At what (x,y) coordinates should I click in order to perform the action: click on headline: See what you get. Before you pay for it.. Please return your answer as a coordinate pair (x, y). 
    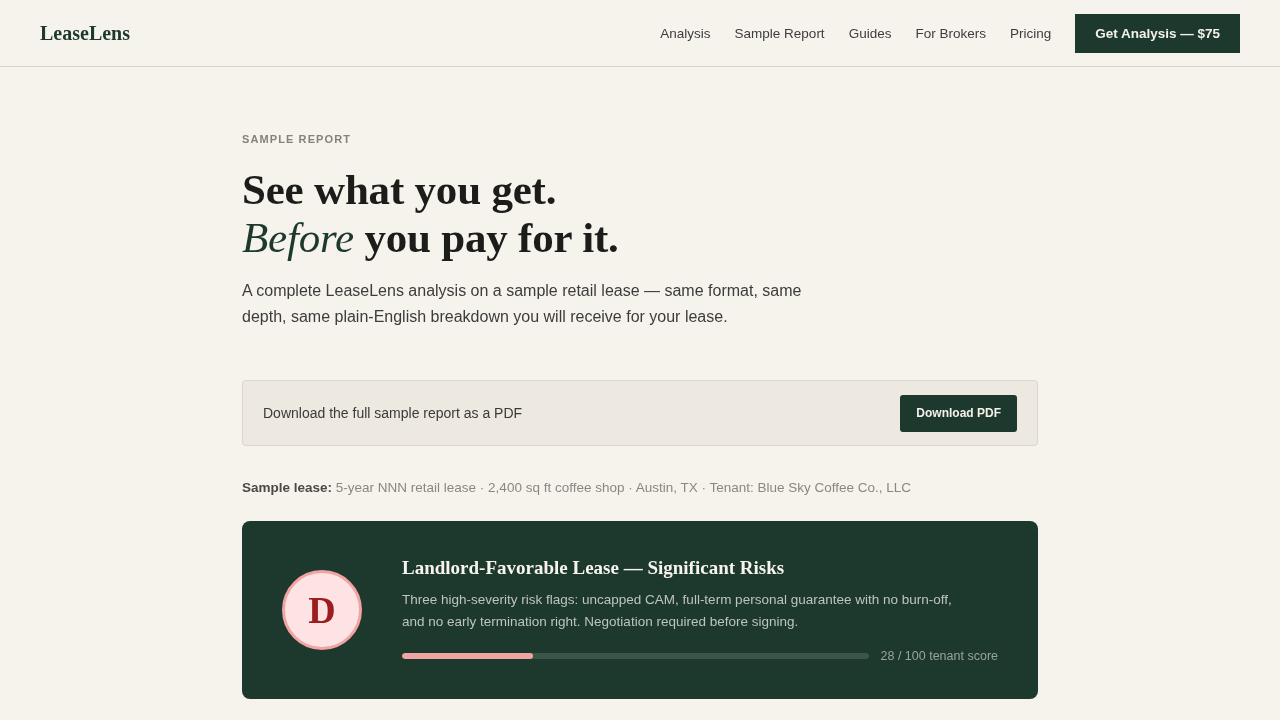
    Looking at the image, I should click on (431, 214).